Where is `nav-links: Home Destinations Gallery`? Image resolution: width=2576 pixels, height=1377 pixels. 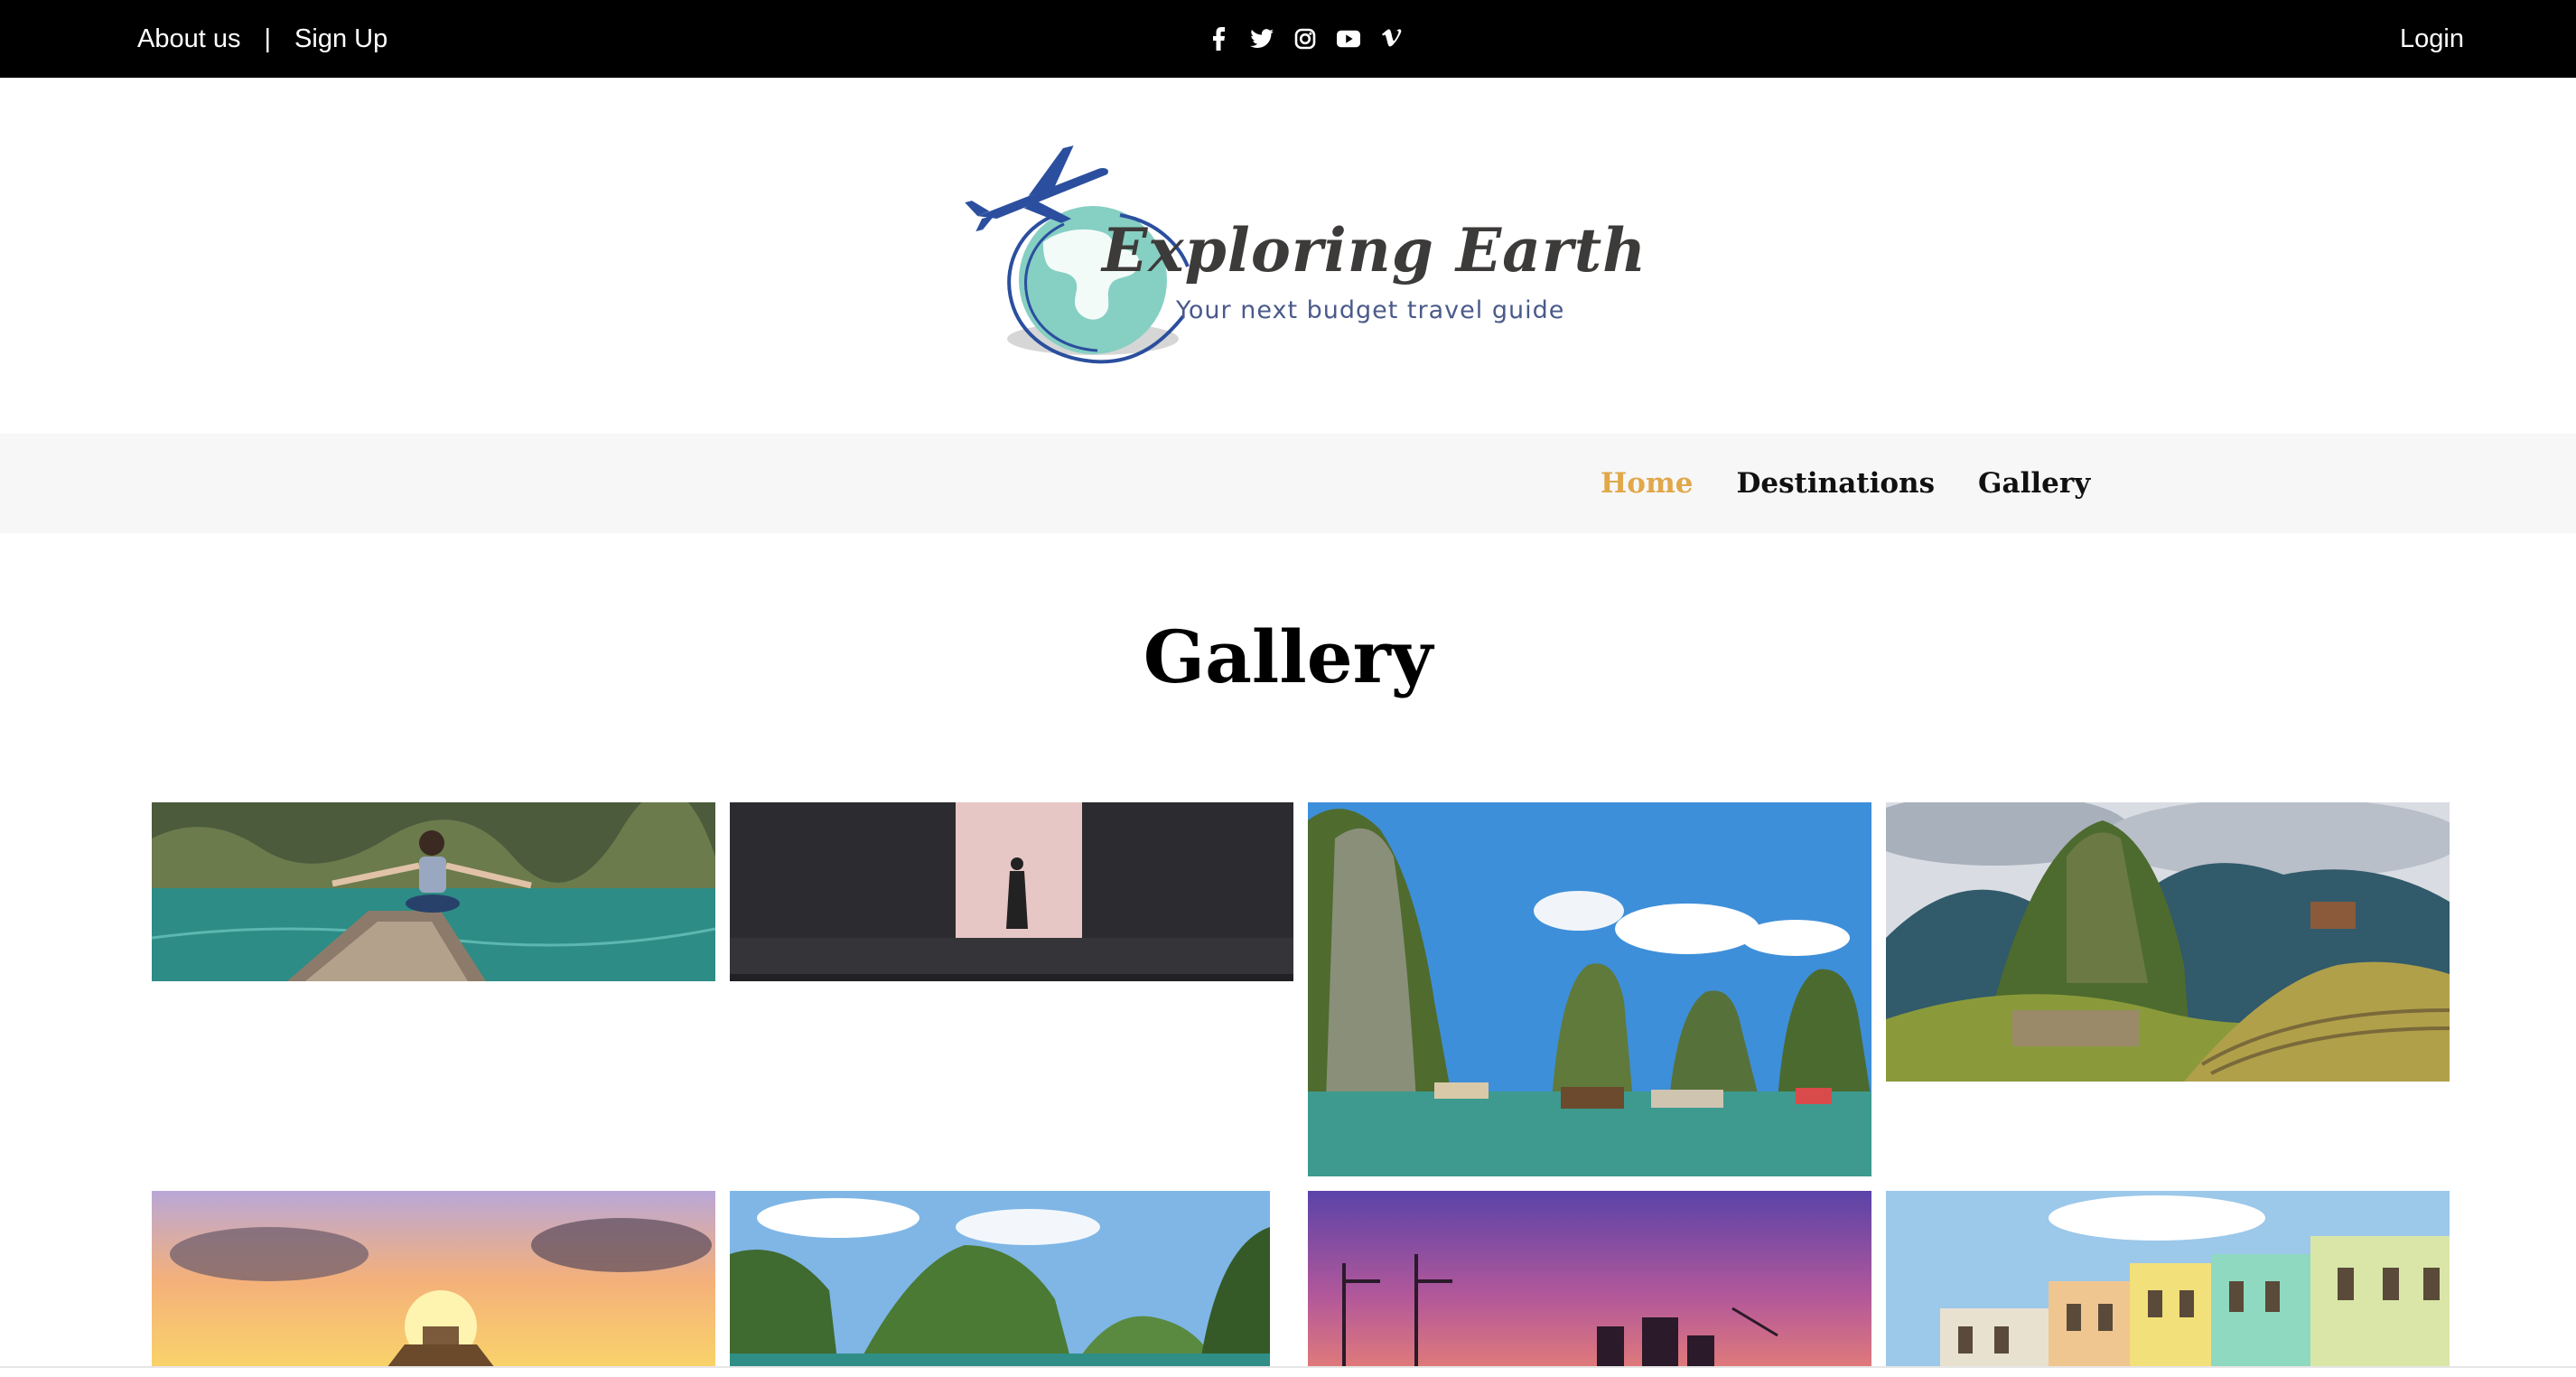
nav-links: Home Destinations Gallery is located at coordinates (1845, 483).